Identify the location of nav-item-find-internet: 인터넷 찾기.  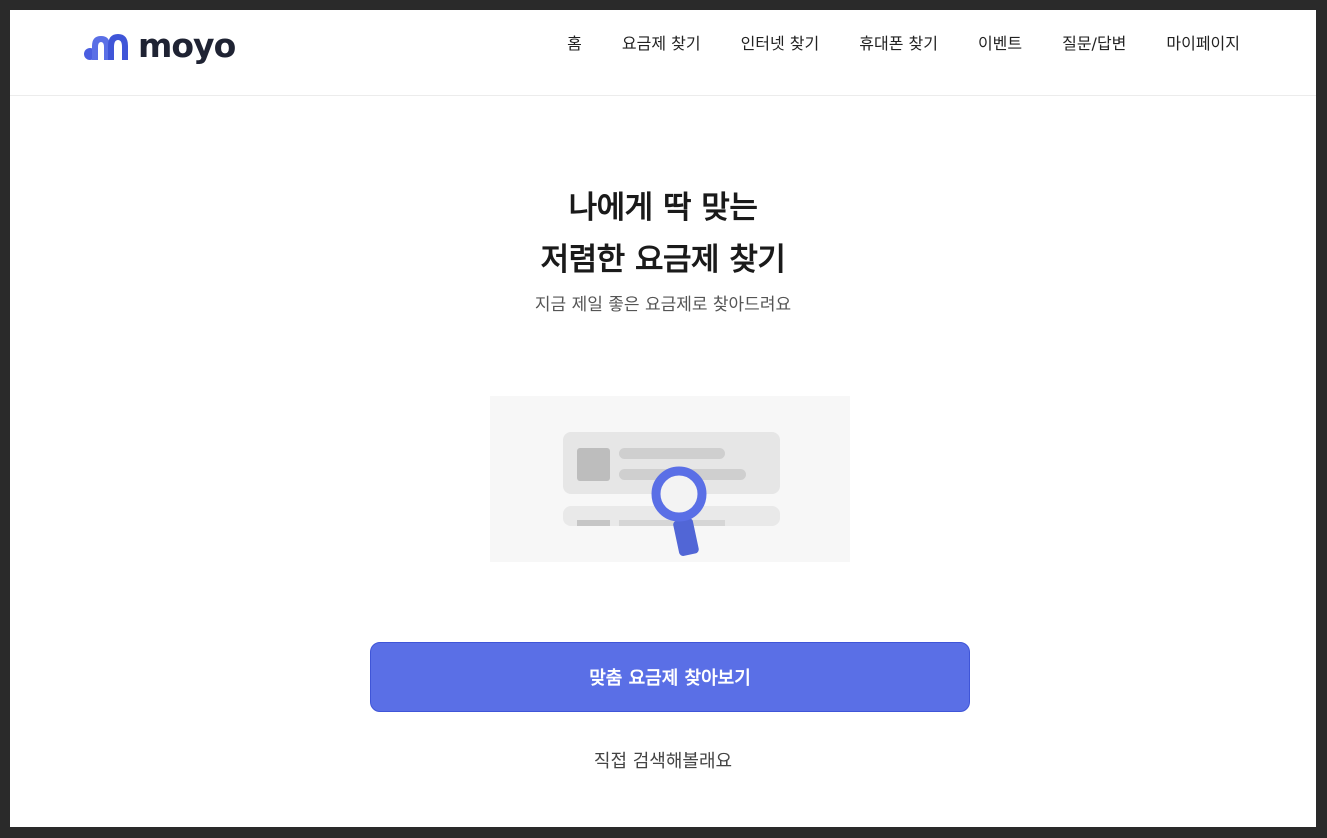
(780, 44).